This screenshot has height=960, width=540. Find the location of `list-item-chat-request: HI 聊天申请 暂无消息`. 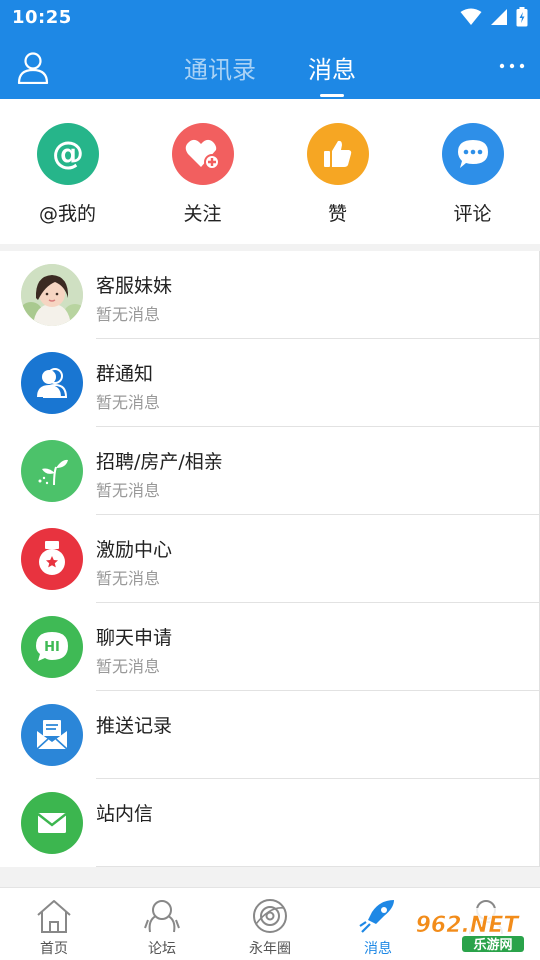

list-item-chat-request: HI 聊天申请 暂无消息 is located at coordinates (269, 647).